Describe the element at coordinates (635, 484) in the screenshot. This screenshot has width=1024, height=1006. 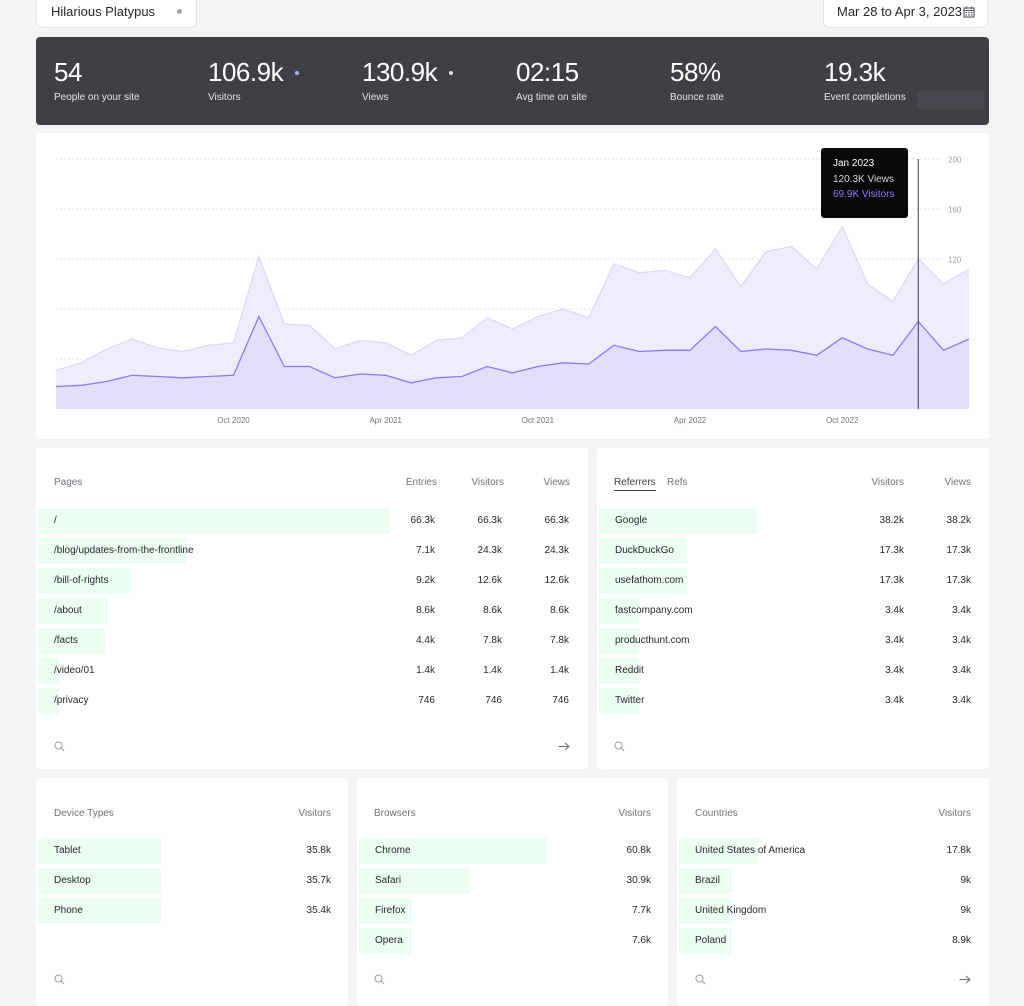
I see `tab-referrers: Referrers` at that location.